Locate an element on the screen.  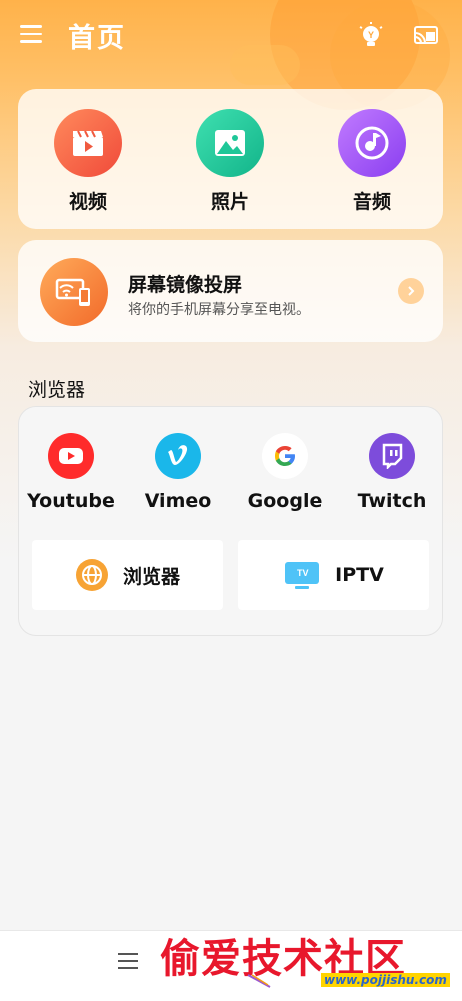
sparkle-icon is located at coordinates (259, 981).